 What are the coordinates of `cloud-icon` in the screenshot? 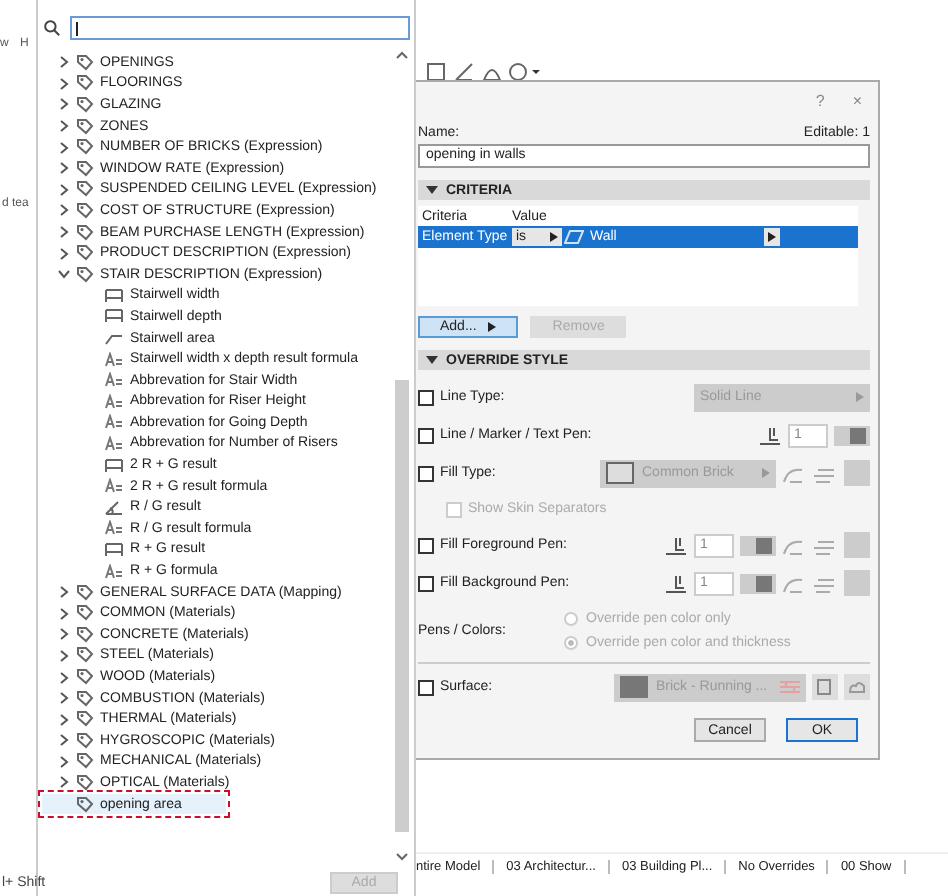 It's located at (857, 687).